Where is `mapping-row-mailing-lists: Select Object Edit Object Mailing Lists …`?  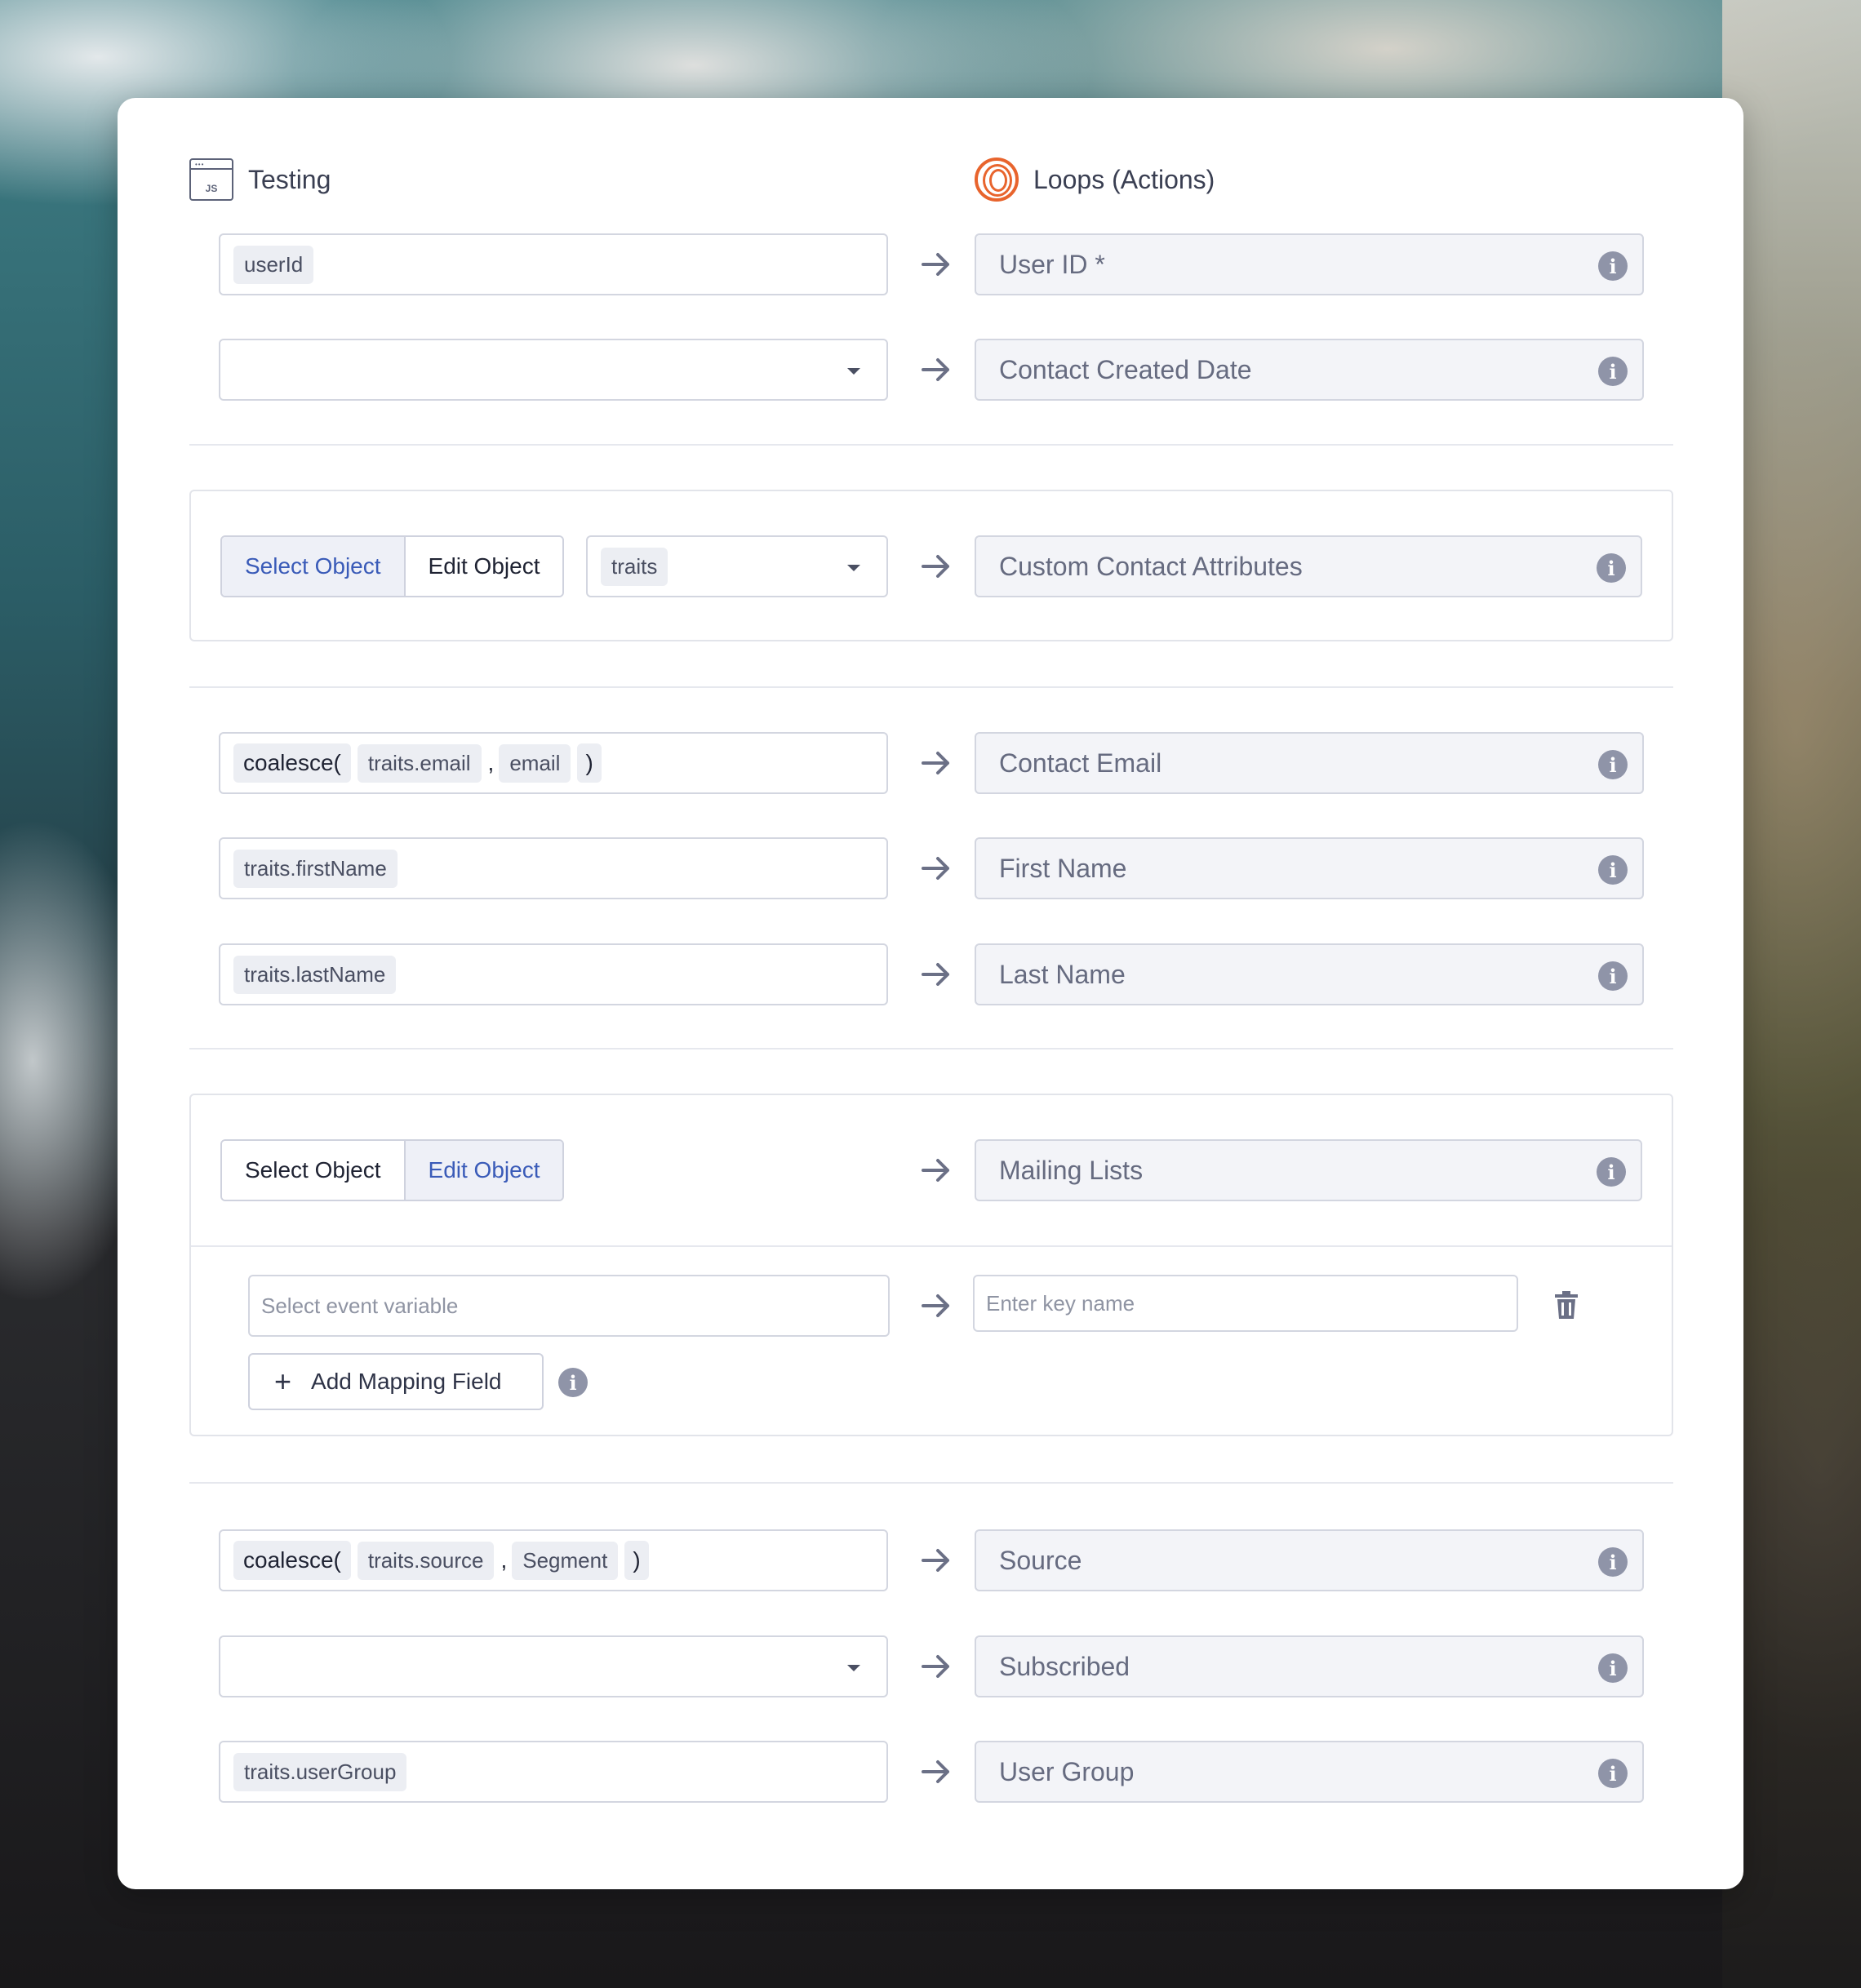
mapping-row-mailing-lists: Select Object Edit Object Mailing Lists … is located at coordinates (930, 1170).